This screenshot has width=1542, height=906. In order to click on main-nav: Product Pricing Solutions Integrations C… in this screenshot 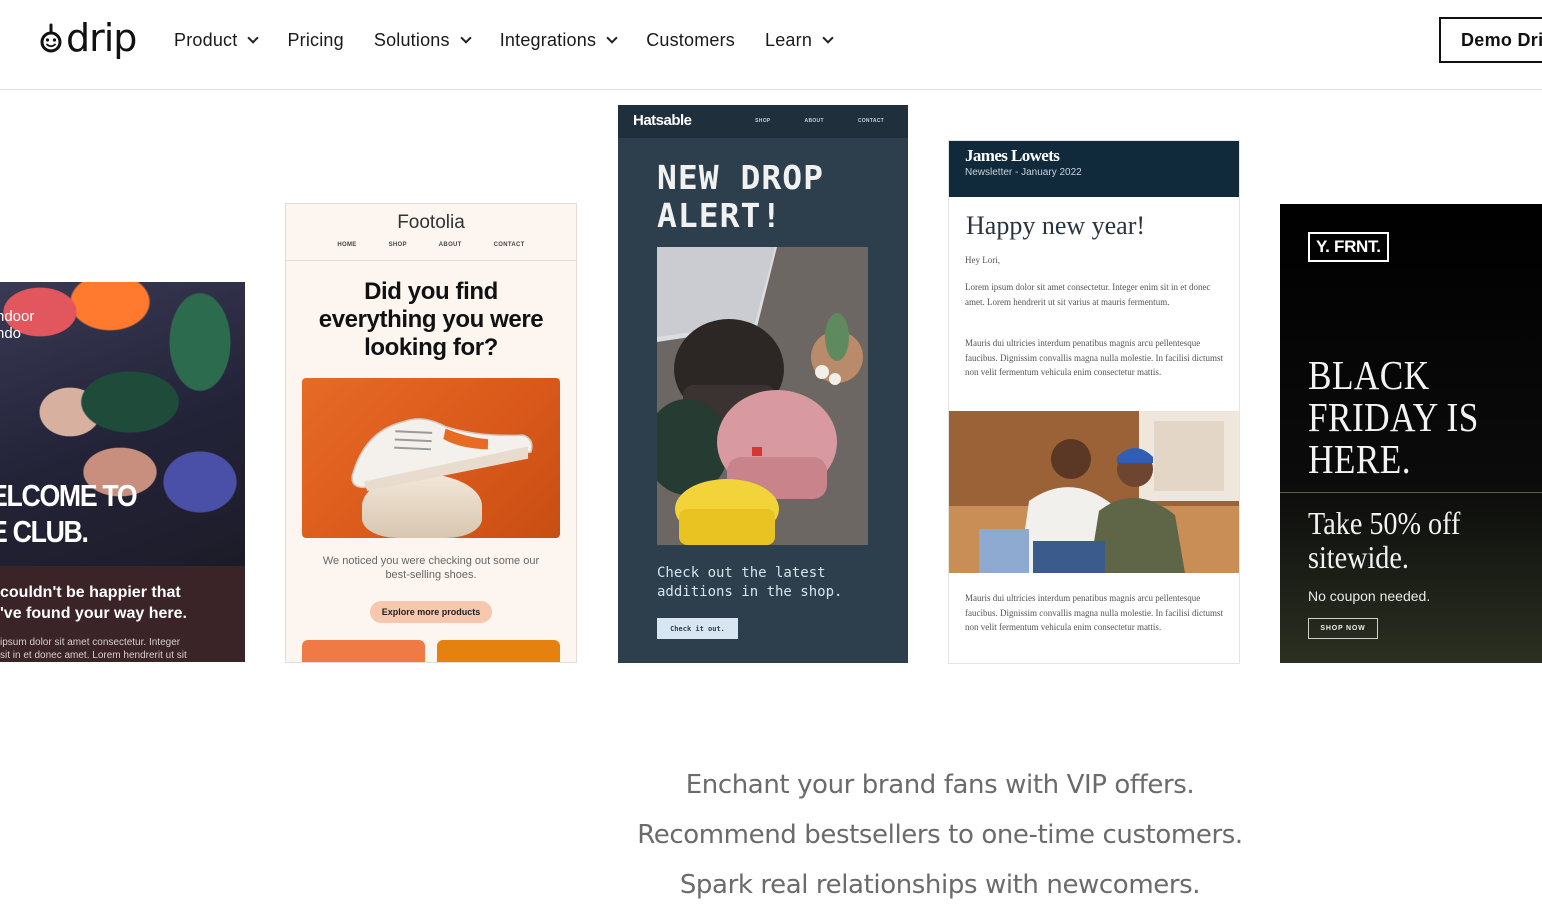, I will do `click(518, 40)`.